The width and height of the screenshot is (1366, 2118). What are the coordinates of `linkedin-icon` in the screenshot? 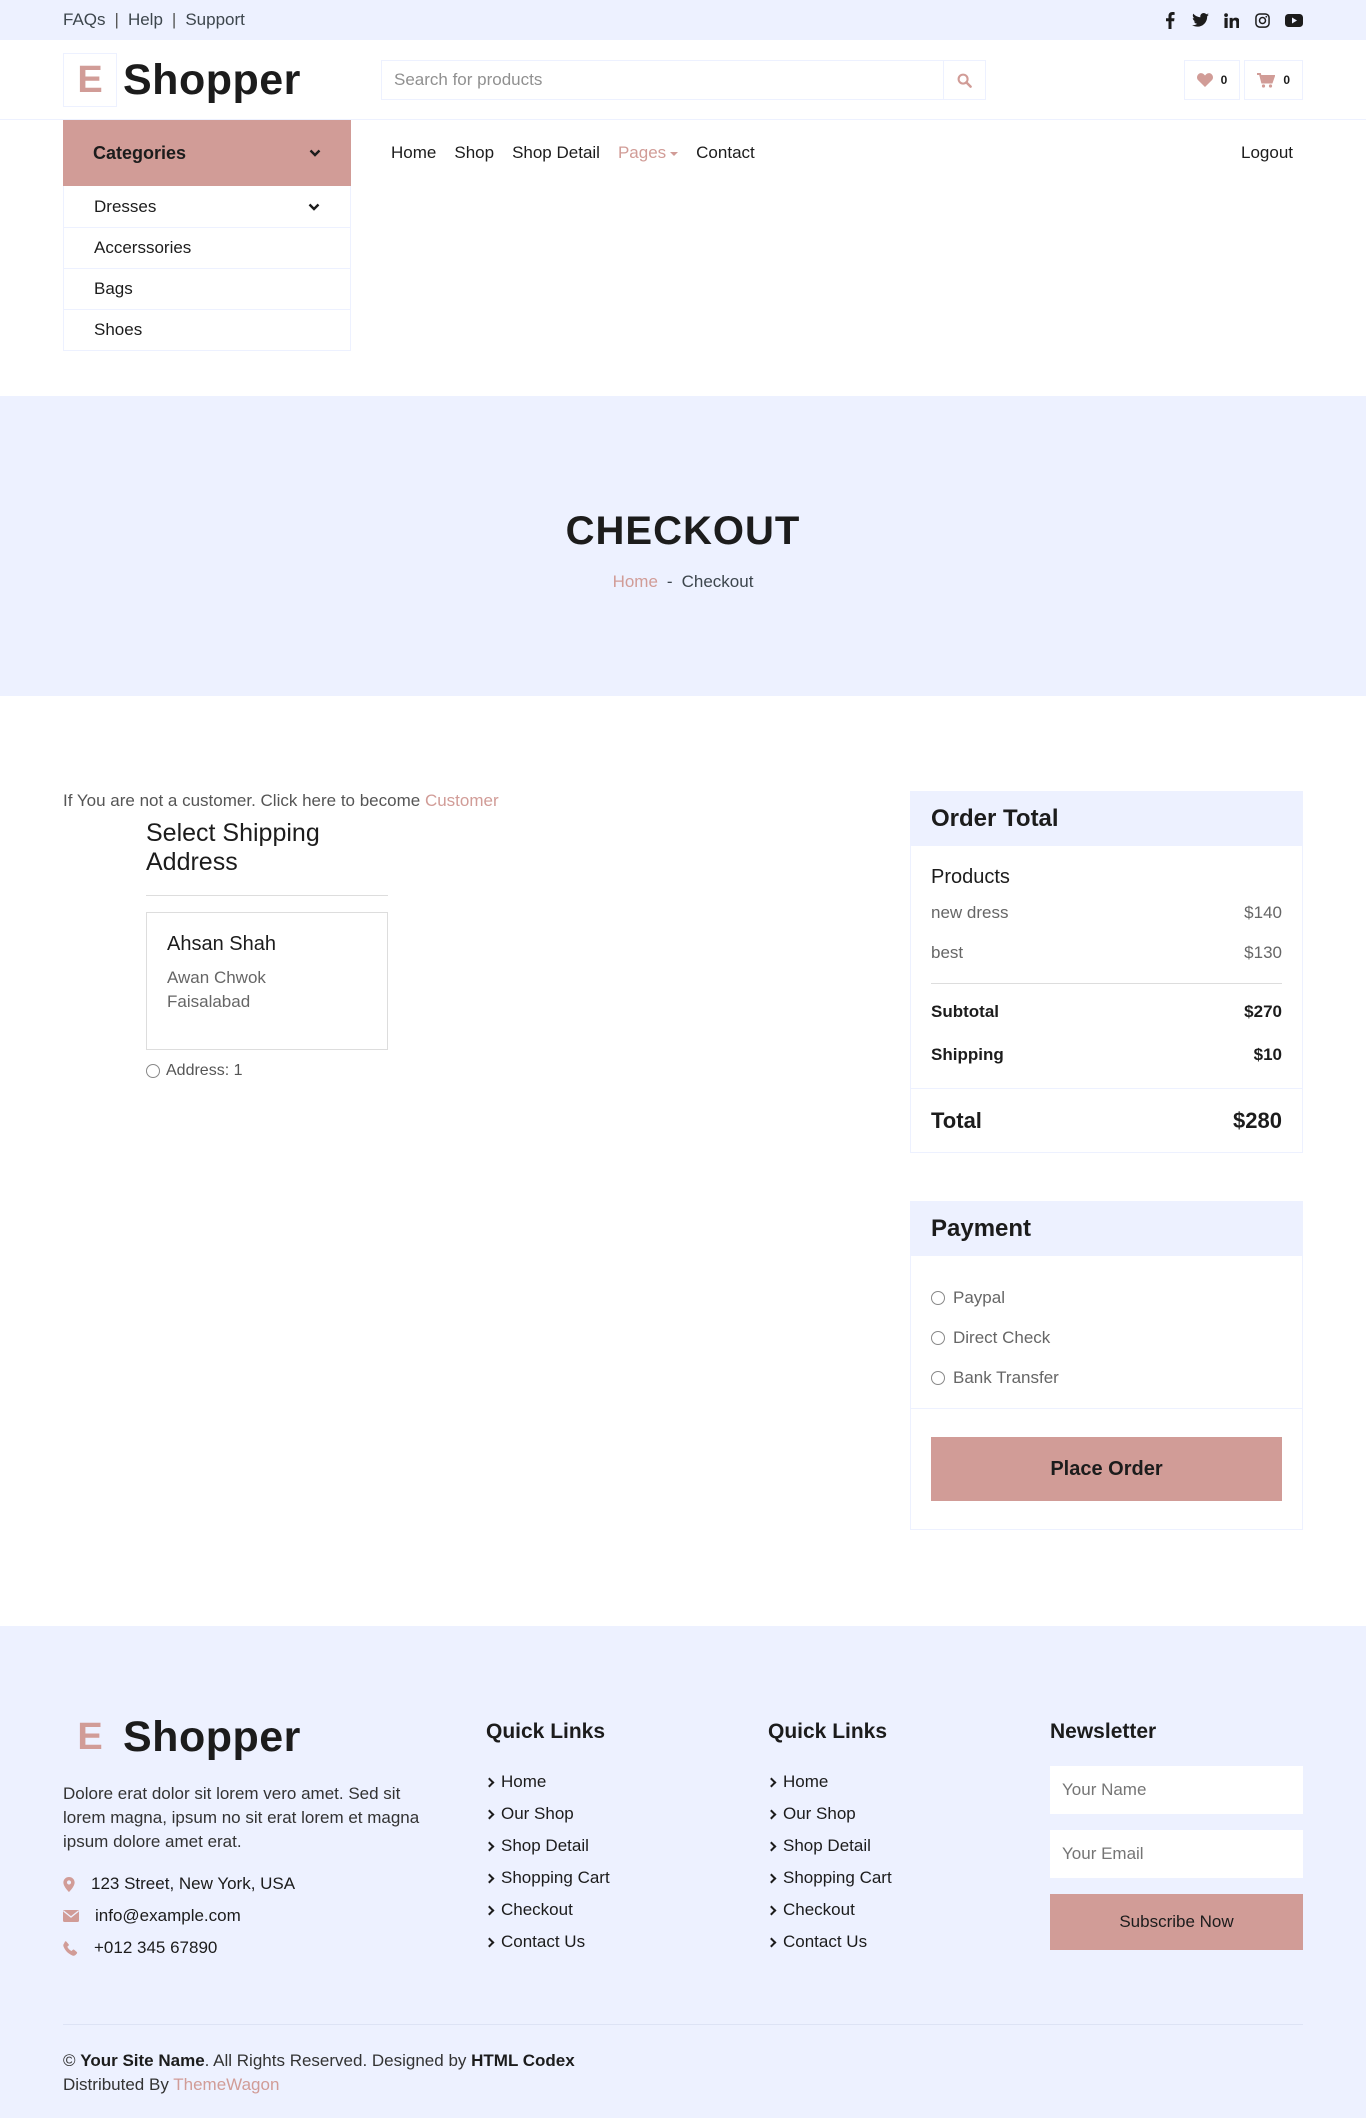 It's located at (1231, 20).